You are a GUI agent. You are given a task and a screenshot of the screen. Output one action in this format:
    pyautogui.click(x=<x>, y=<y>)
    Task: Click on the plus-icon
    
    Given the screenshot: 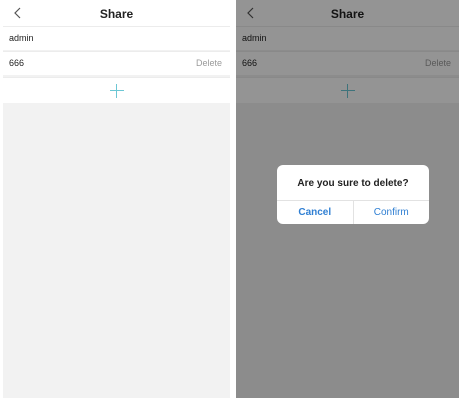 What is the action you would take?
    pyautogui.click(x=116, y=91)
    